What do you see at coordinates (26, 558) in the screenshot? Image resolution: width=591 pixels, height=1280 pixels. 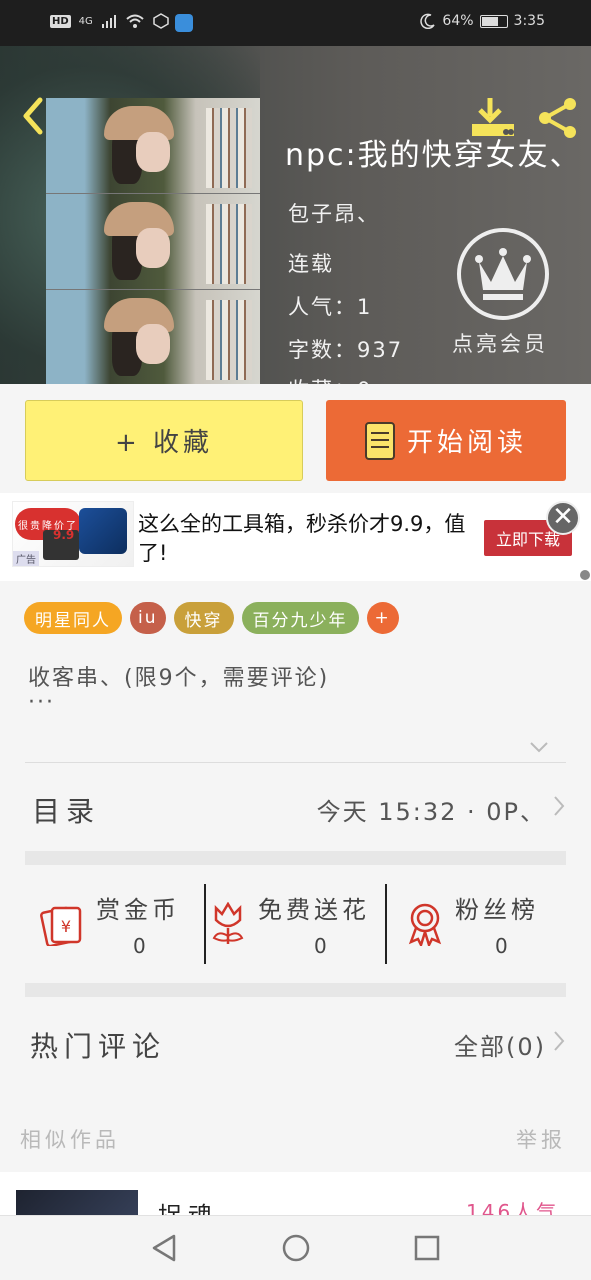 I see `ad-label: 广告` at bounding box center [26, 558].